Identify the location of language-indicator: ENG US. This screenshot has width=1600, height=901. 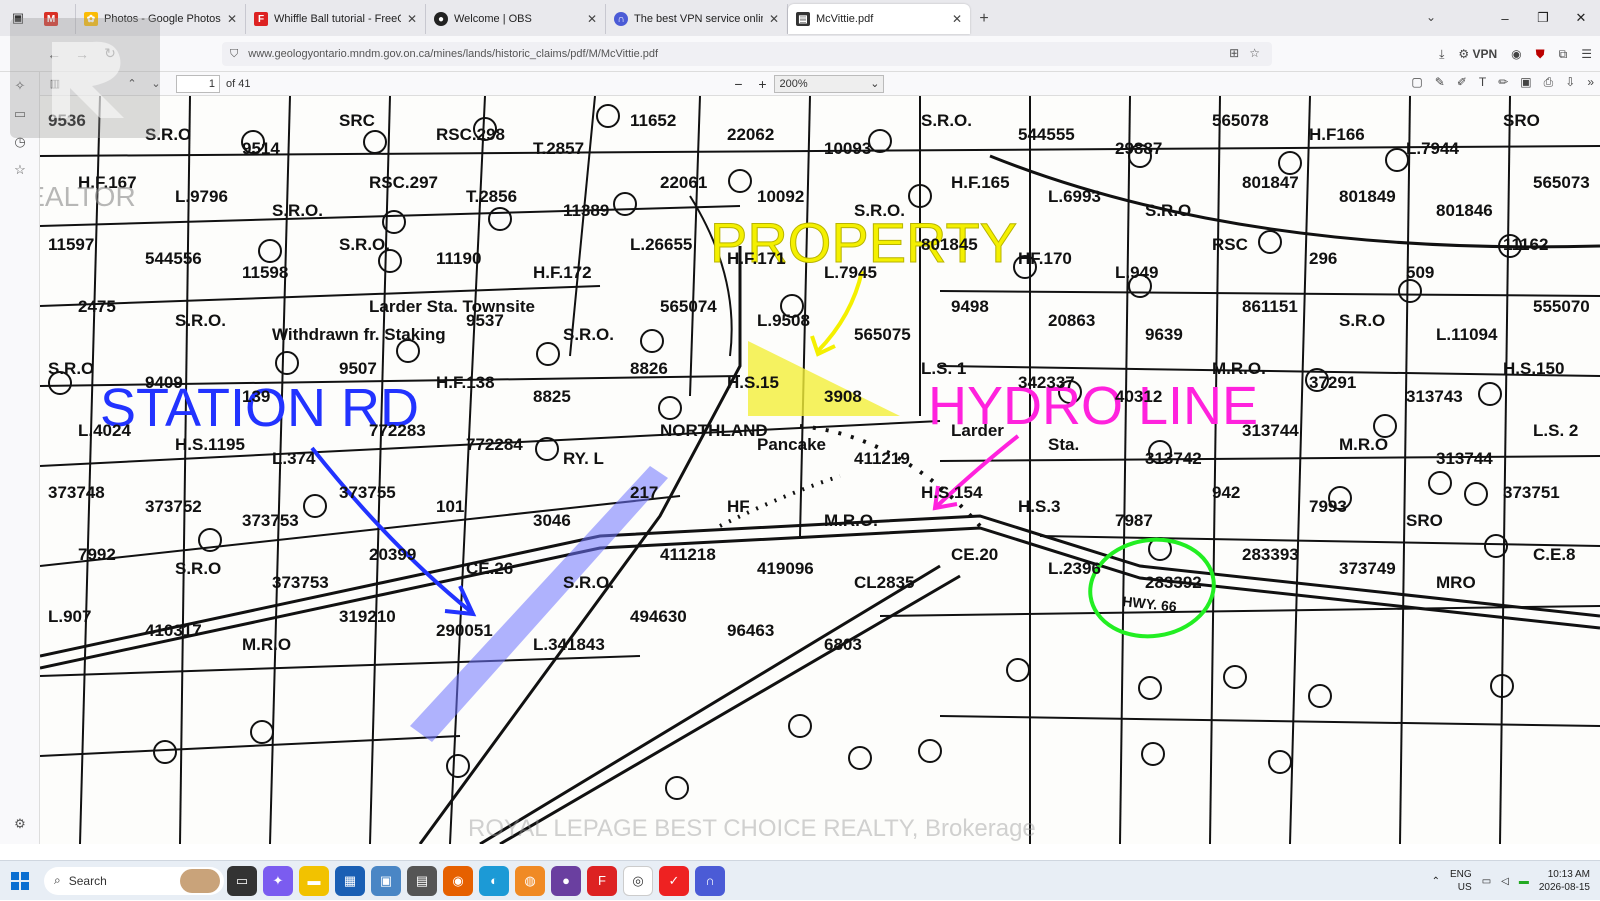
(1461, 881).